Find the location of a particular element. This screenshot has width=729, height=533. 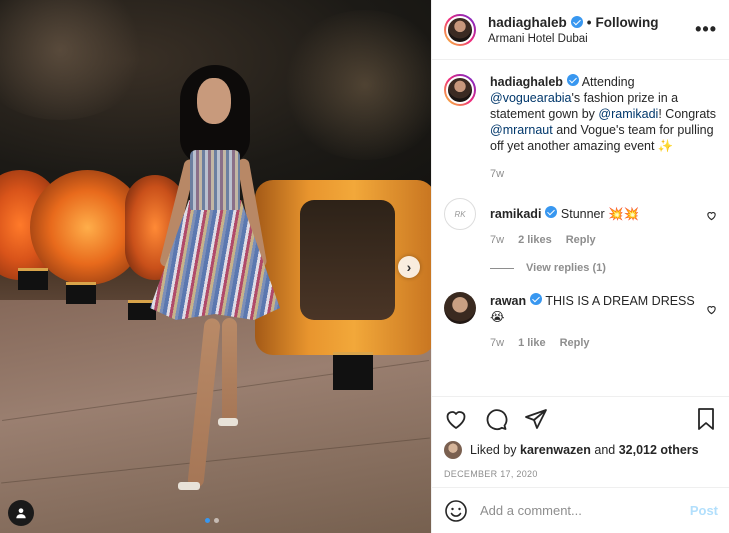

mention-link: @voguearabia is located at coordinates (531, 98).